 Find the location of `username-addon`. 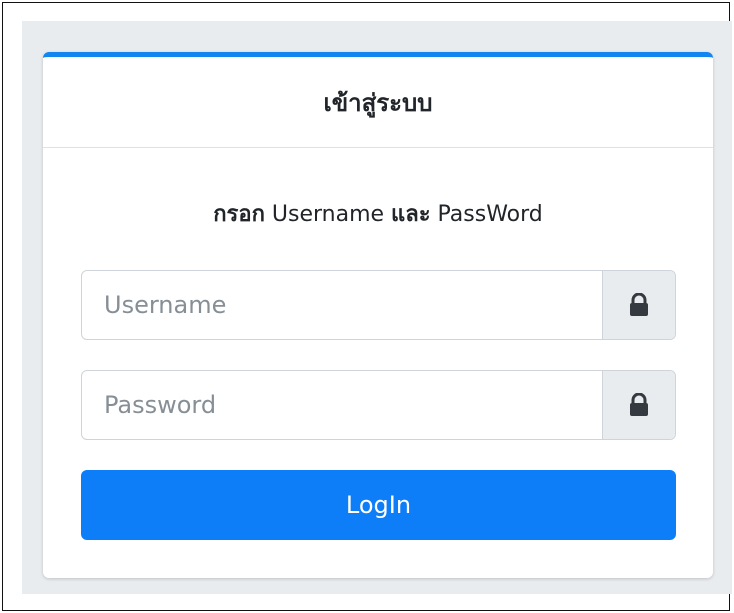

username-addon is located at coordinates (638, 305).